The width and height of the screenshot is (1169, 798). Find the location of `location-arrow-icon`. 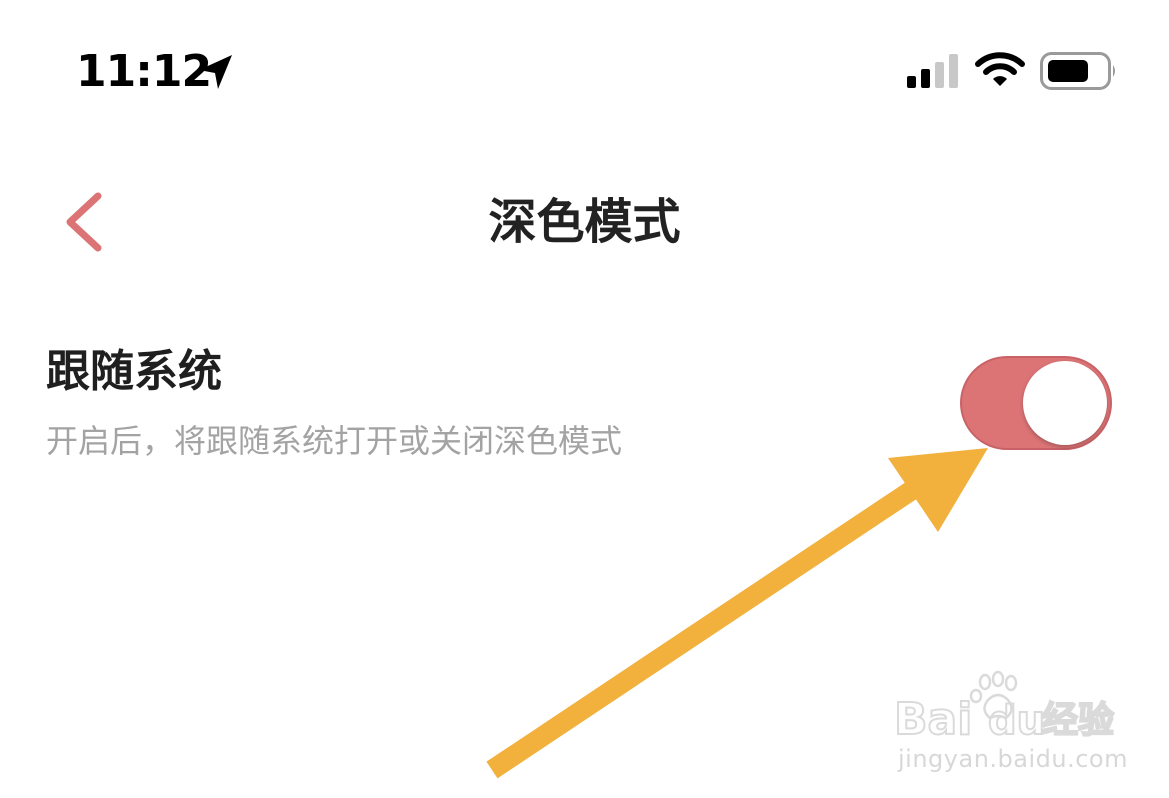

location-arrow-icon is located at coordinates (215, 72).